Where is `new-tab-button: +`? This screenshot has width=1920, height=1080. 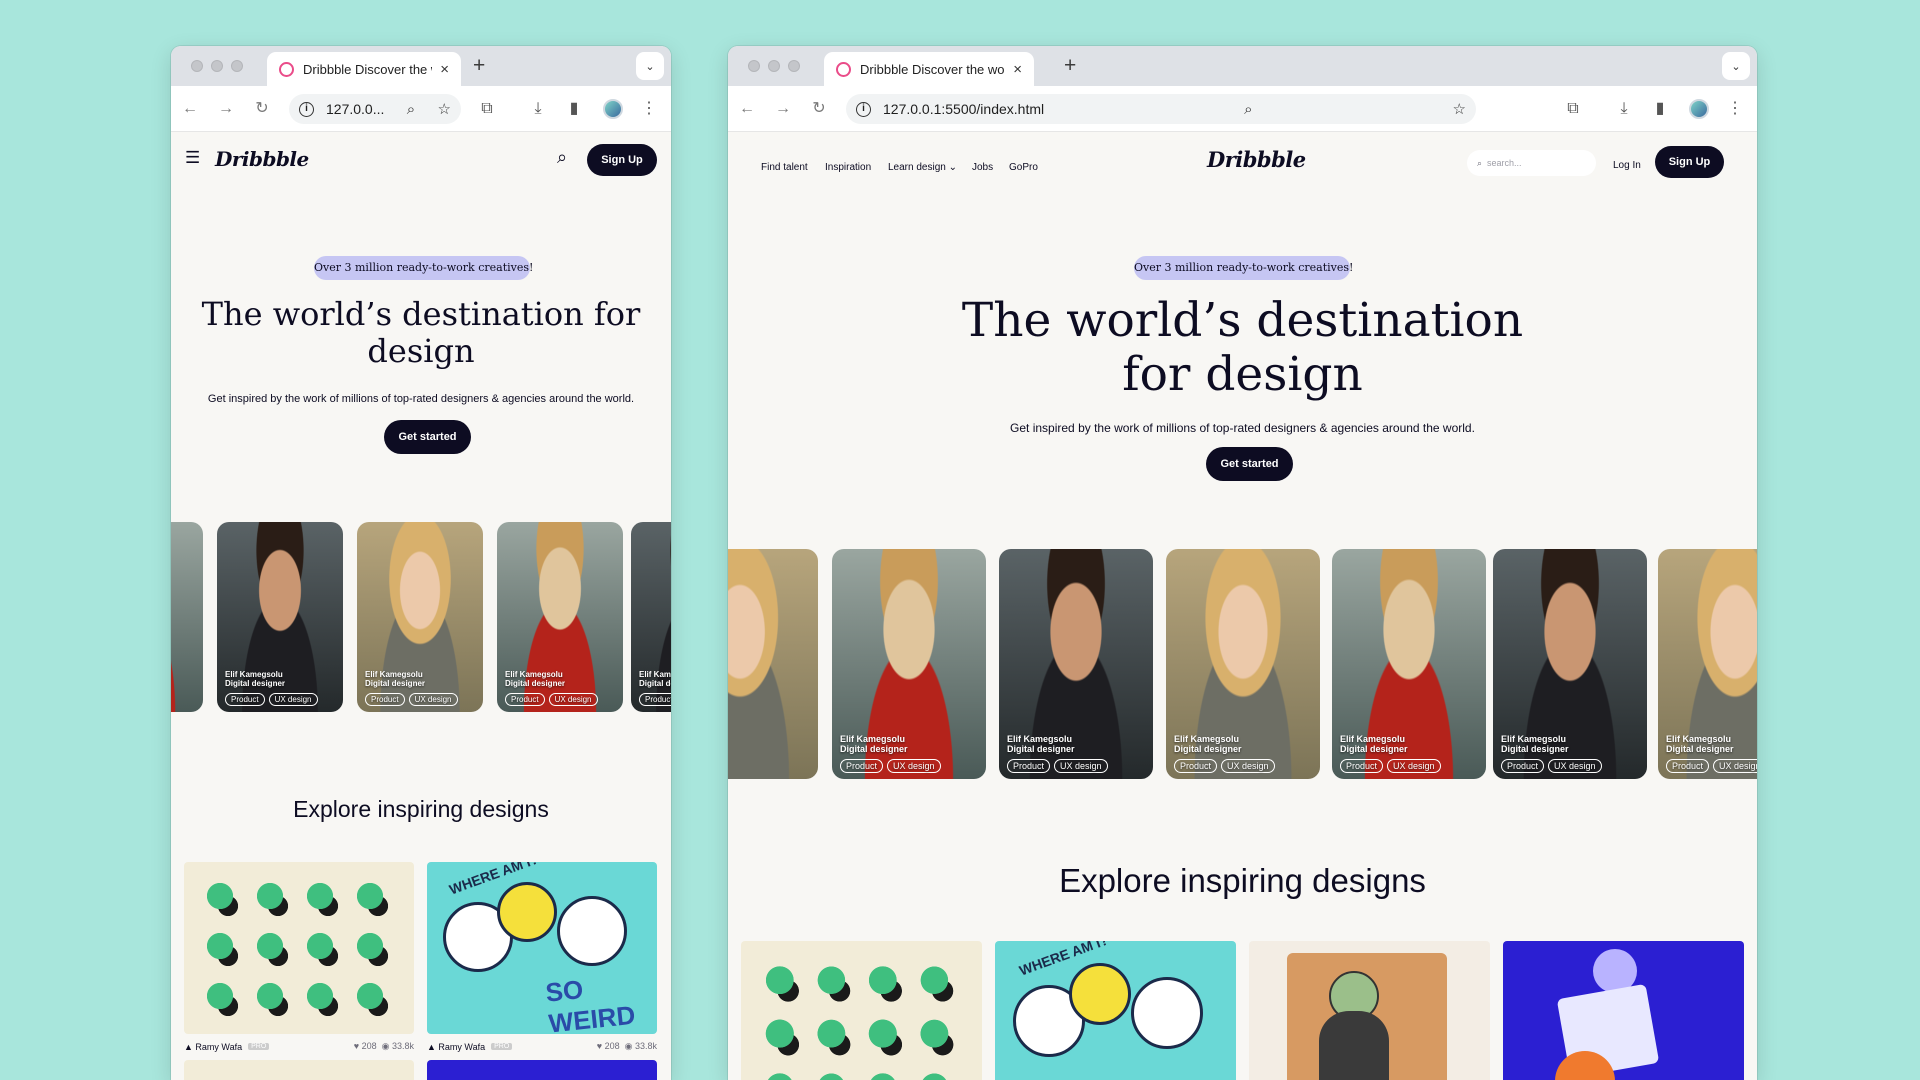
new-tab-button: + is located at coordinates (1070, 66).